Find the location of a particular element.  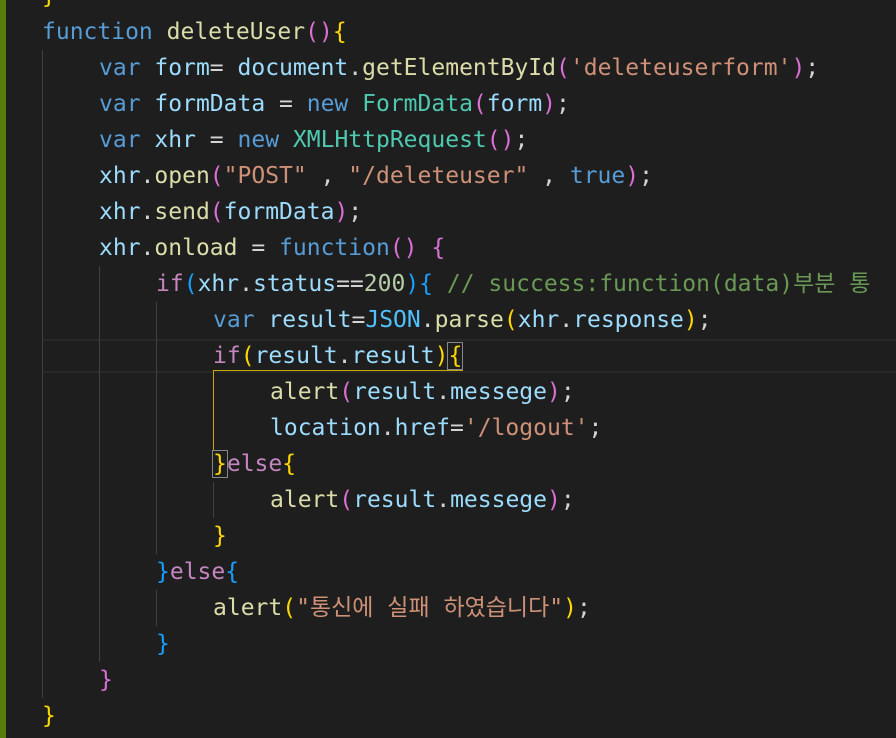

code-token: document is located at coordinates (293, 68).